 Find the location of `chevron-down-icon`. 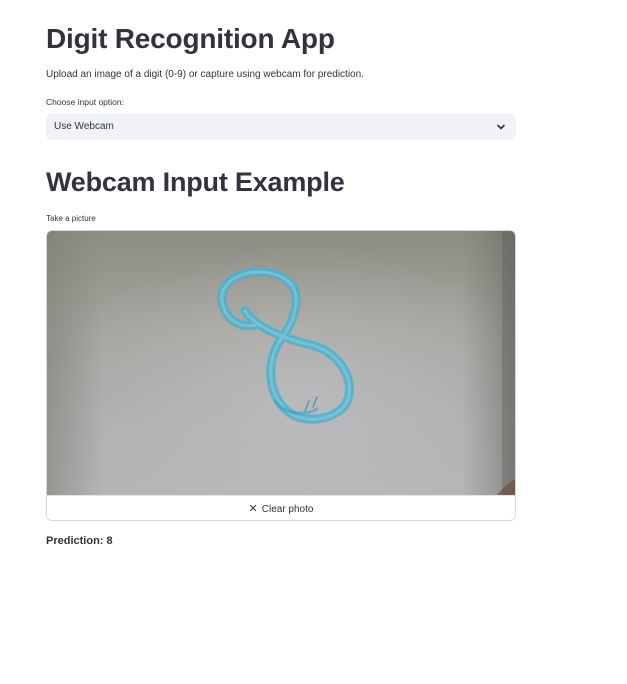

chevron-down-icon is located at coordinates (501, 127).